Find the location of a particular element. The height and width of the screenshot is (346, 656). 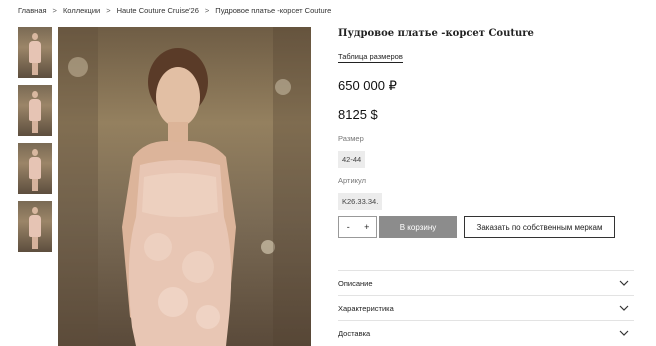

size-label: Размер is located at coordinates (351, 138).